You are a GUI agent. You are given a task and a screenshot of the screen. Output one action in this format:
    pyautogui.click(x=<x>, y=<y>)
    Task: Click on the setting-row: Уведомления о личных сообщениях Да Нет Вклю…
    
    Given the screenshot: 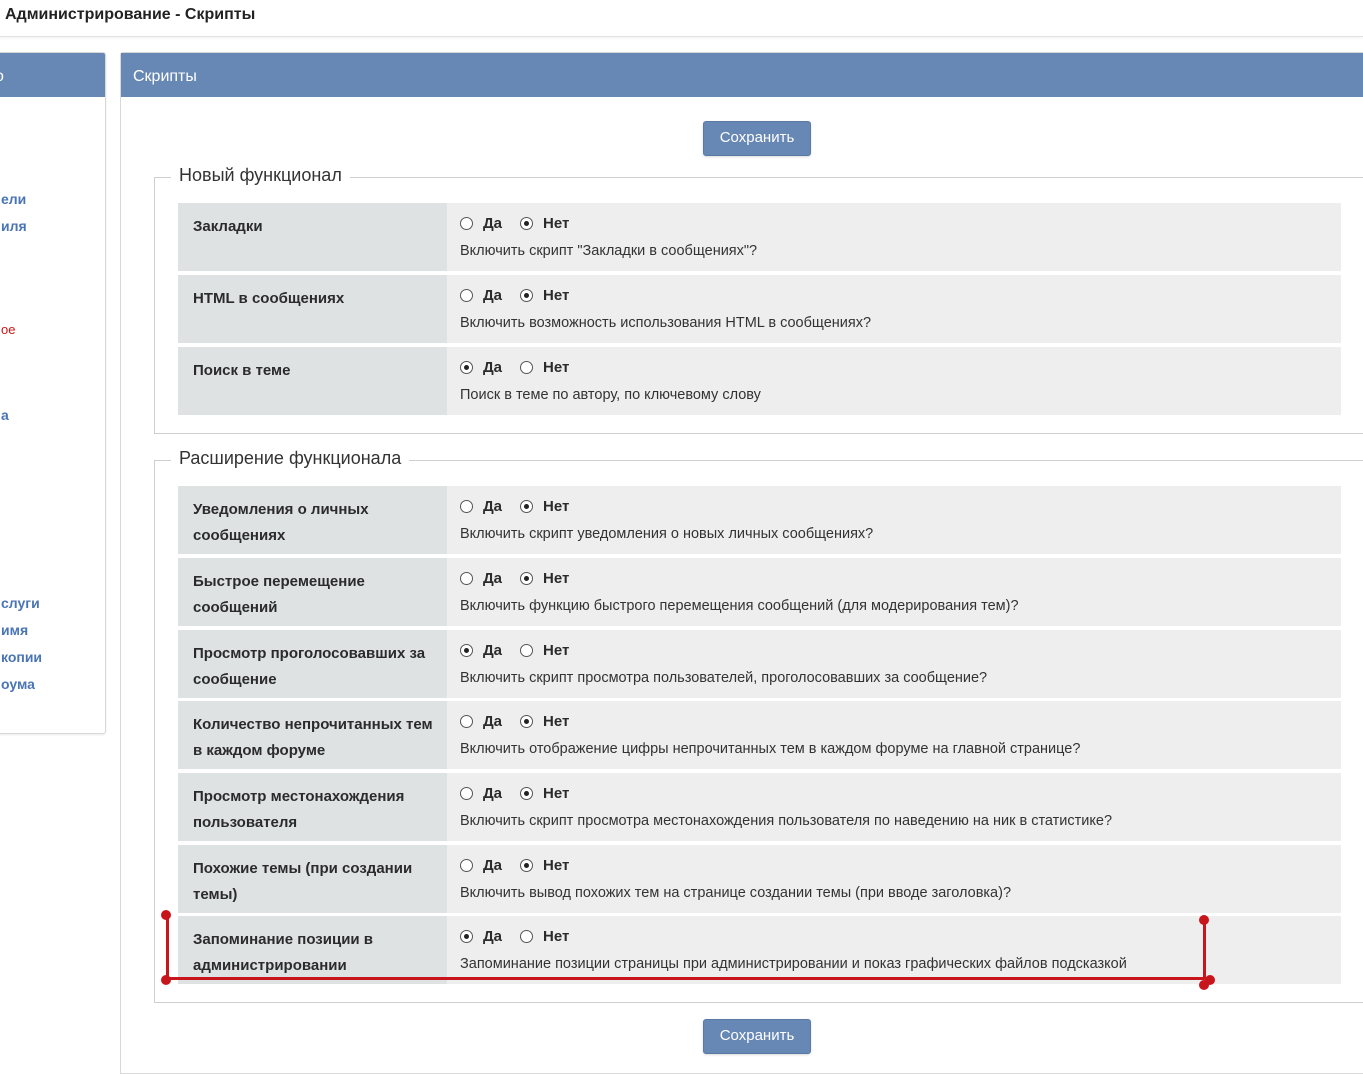 What is the action you would take?
    pyautogui.click(x=759, y=520)
    